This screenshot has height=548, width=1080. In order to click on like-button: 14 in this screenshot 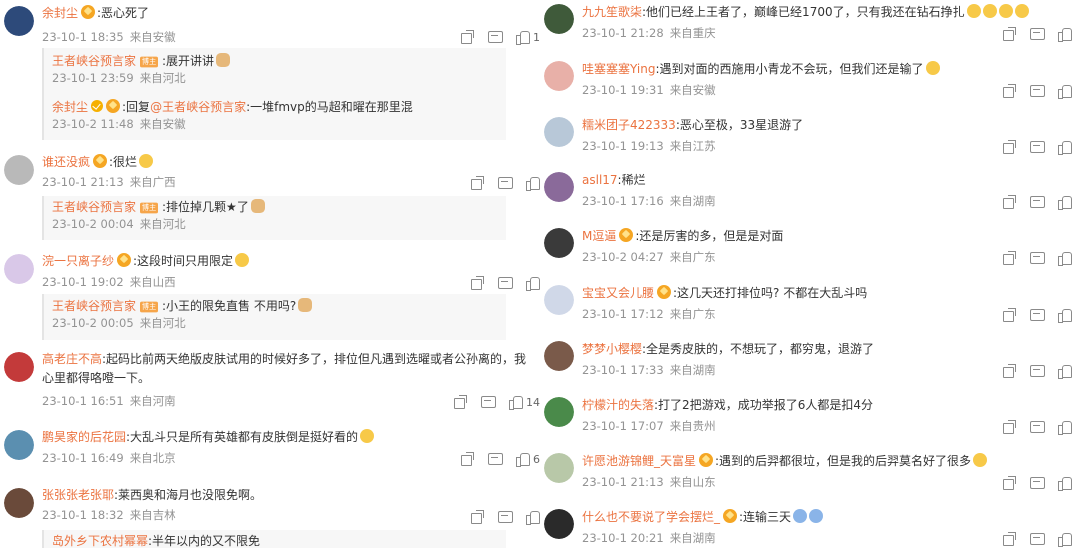, I will do `click(524, 402)`.